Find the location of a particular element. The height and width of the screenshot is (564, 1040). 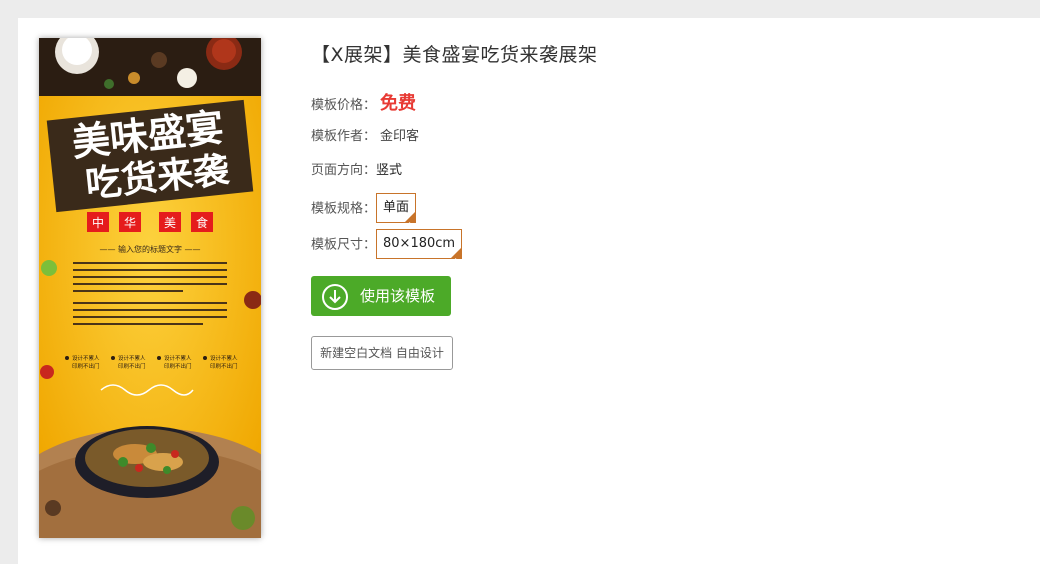

spec-option-tag: 单面 is located at coordinates (396, 208).